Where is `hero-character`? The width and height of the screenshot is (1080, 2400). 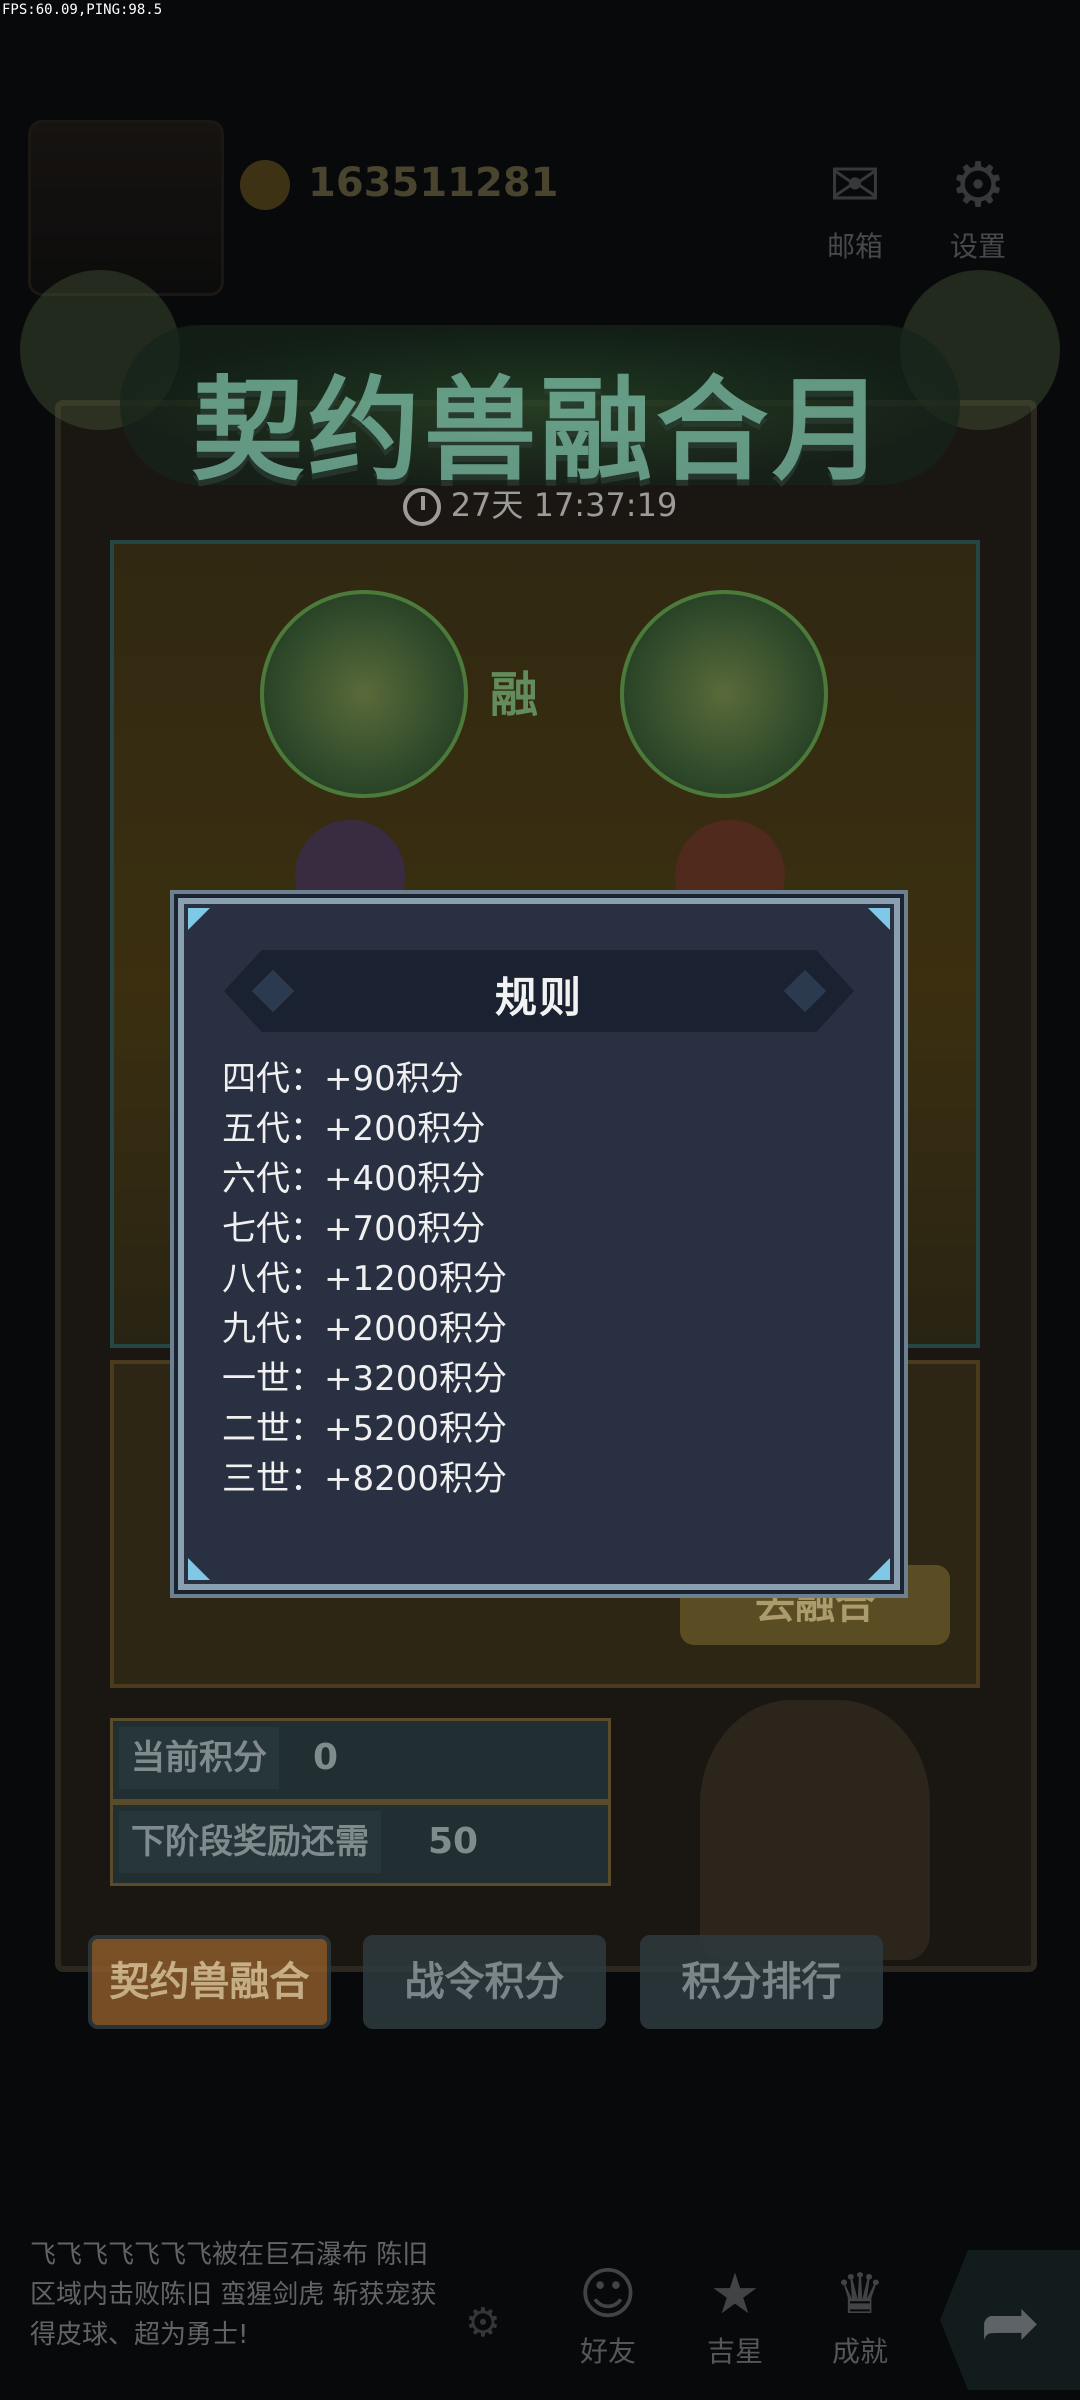
hero-character is located at coordinates (815, 1830).